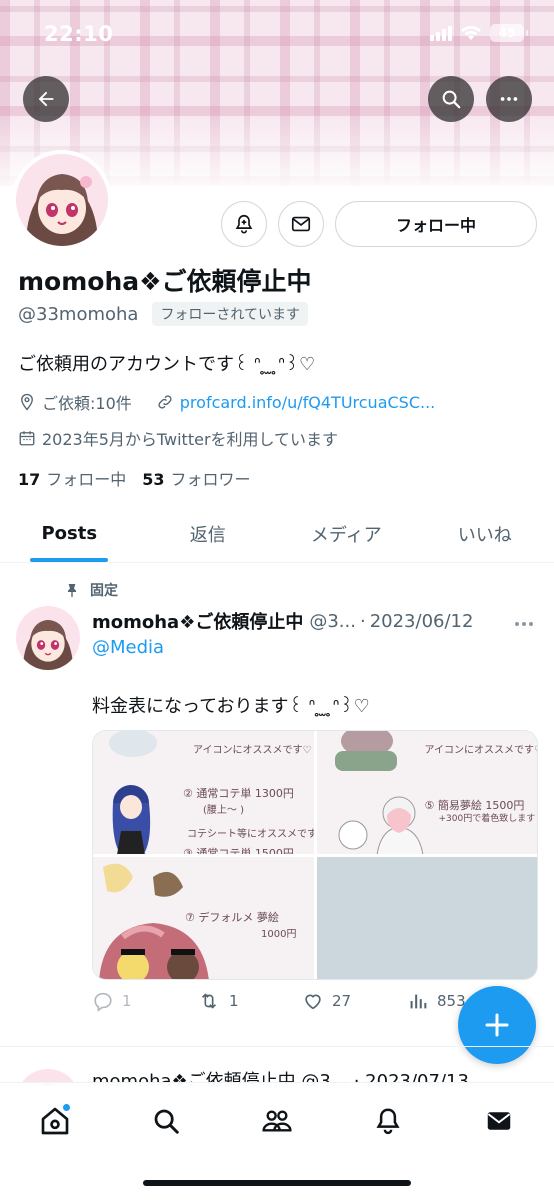 The width and height of the screenshot is (554, 1200). I want to click on reply-button: 1, so click(144, 1001).